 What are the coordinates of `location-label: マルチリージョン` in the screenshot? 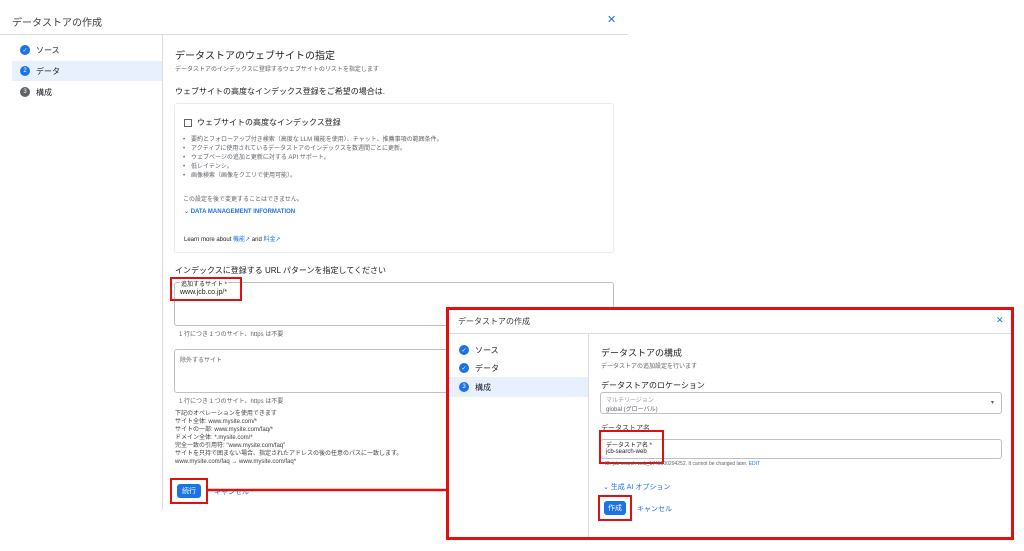 It's located at (630, 401).